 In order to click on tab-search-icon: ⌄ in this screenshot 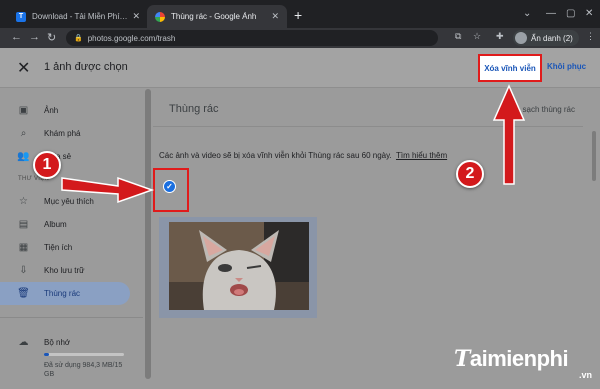, I will do `click(527, 13)`.